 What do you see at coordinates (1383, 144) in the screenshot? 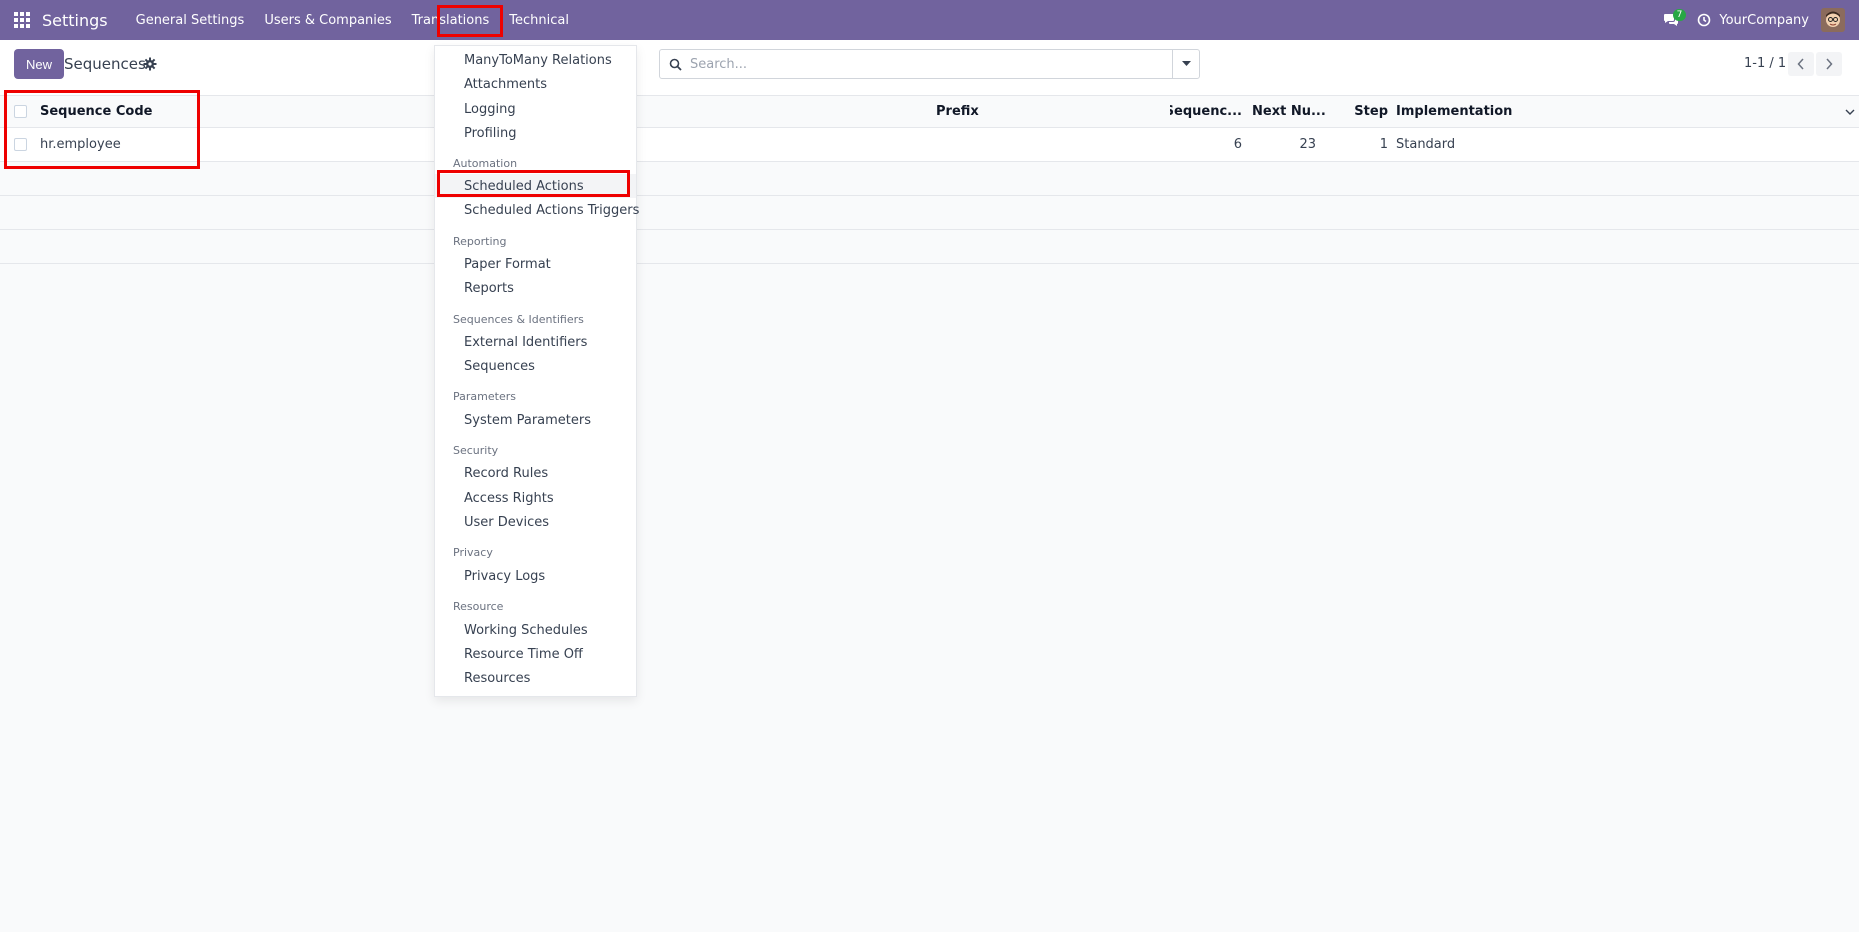
I see `cell-step: 1` at bounding box center [1383, 144].